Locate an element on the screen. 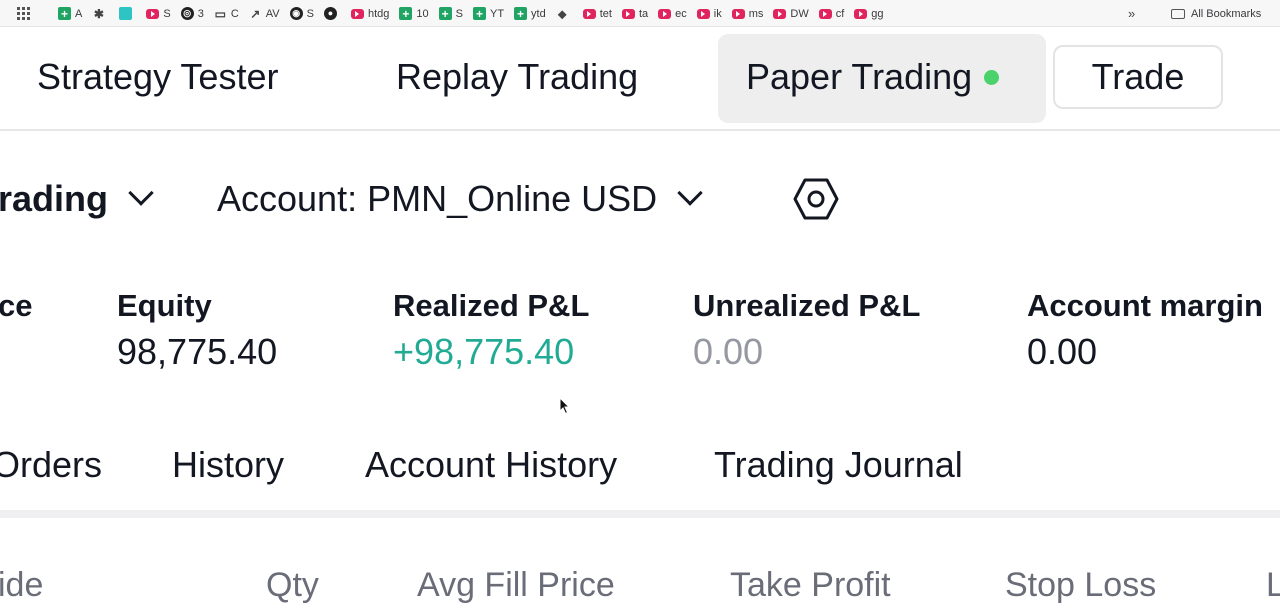 Image resolution: width=1280 pixels, height=616 pixels. bookmark-label: C is located at coordinates (234, 13).